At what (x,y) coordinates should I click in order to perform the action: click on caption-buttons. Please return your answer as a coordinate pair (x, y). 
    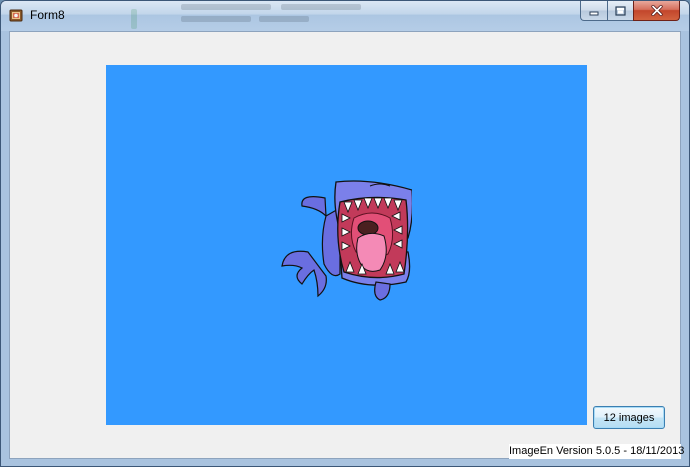
    Looking at the image, I should click on (630, 11).